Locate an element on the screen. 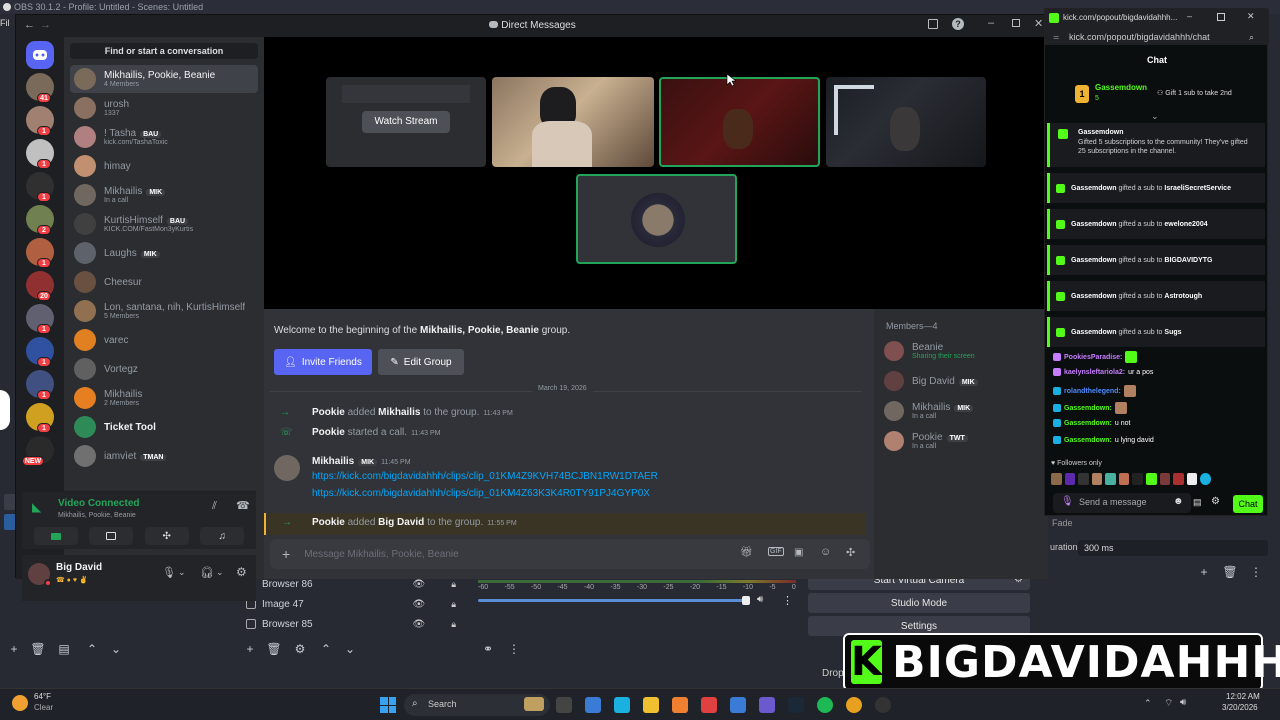 The height and width of the screenshot is (720, 1280). add-scene-icon: + is located at coordinates (14, 649).